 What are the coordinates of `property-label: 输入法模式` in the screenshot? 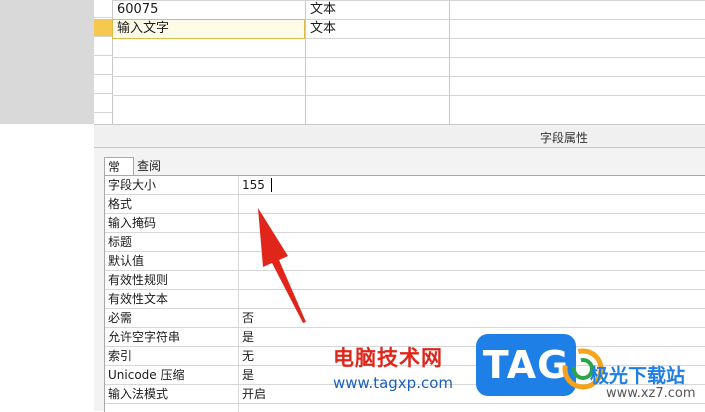 It's located at (138, 394).